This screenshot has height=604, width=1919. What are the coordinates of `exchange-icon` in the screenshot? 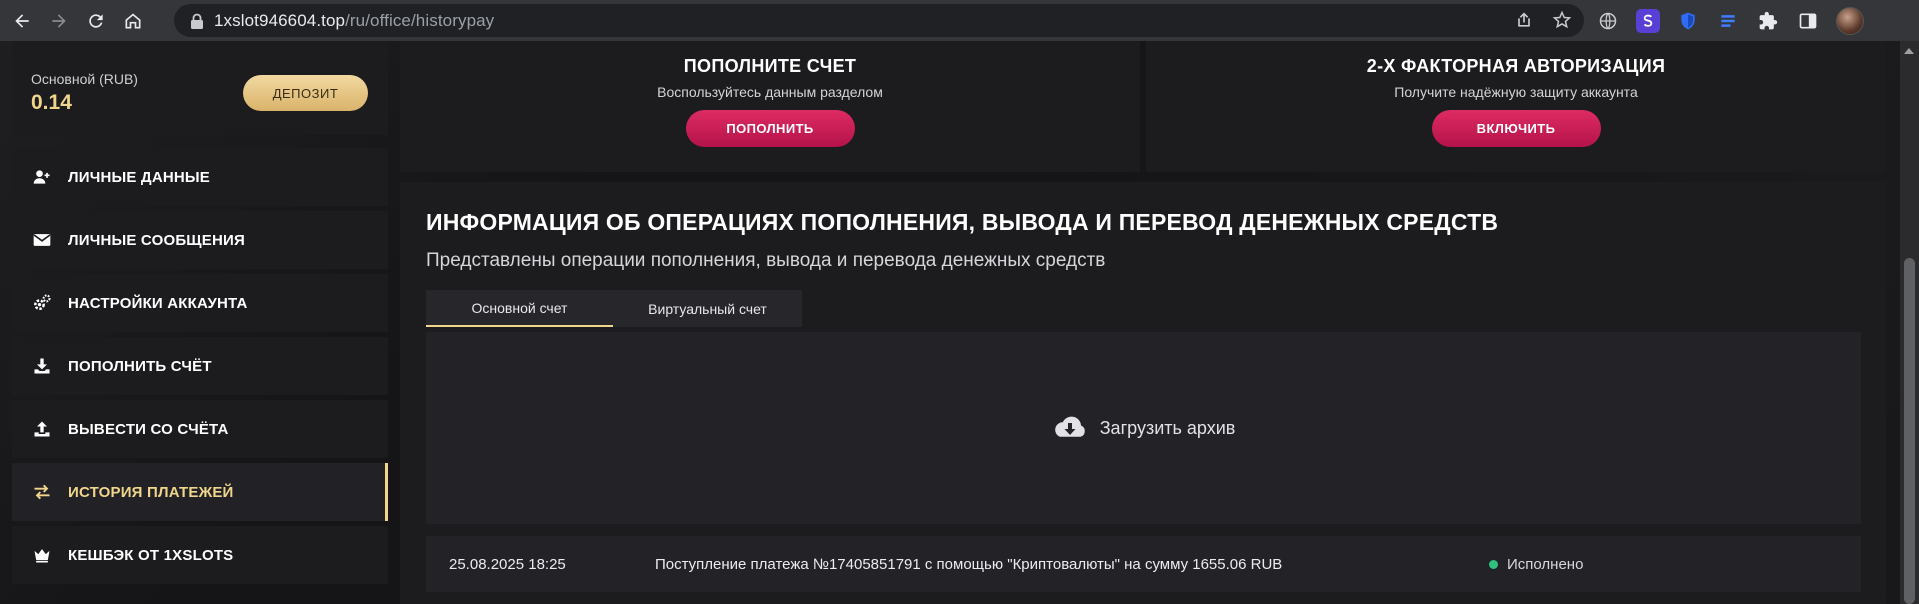 It's located at (42, 492).